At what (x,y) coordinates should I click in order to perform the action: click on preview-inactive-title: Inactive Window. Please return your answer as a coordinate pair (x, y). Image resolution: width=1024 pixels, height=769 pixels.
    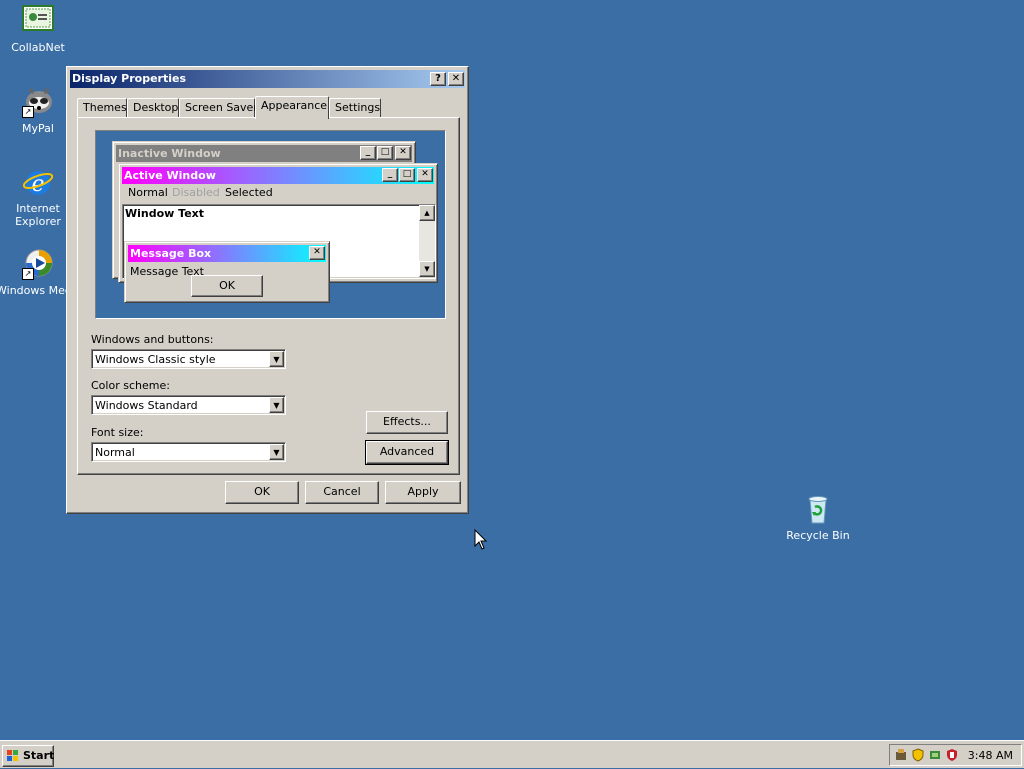
    Looking at the image, I should click on (169, 153).